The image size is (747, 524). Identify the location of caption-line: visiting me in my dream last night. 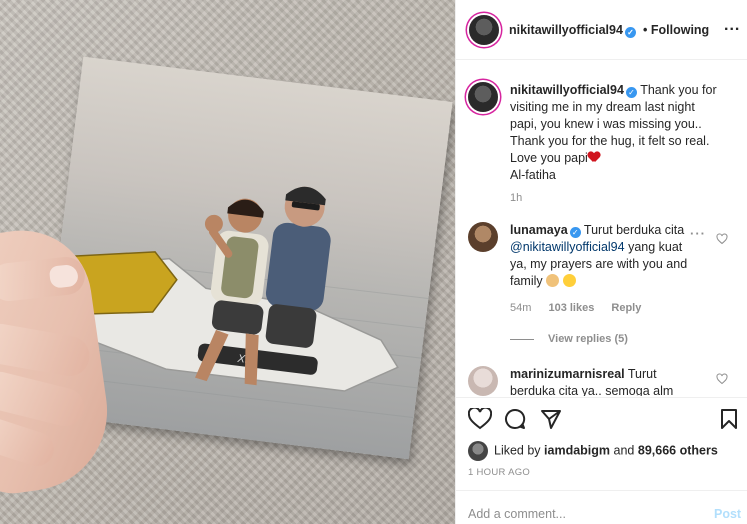
(602, 107).